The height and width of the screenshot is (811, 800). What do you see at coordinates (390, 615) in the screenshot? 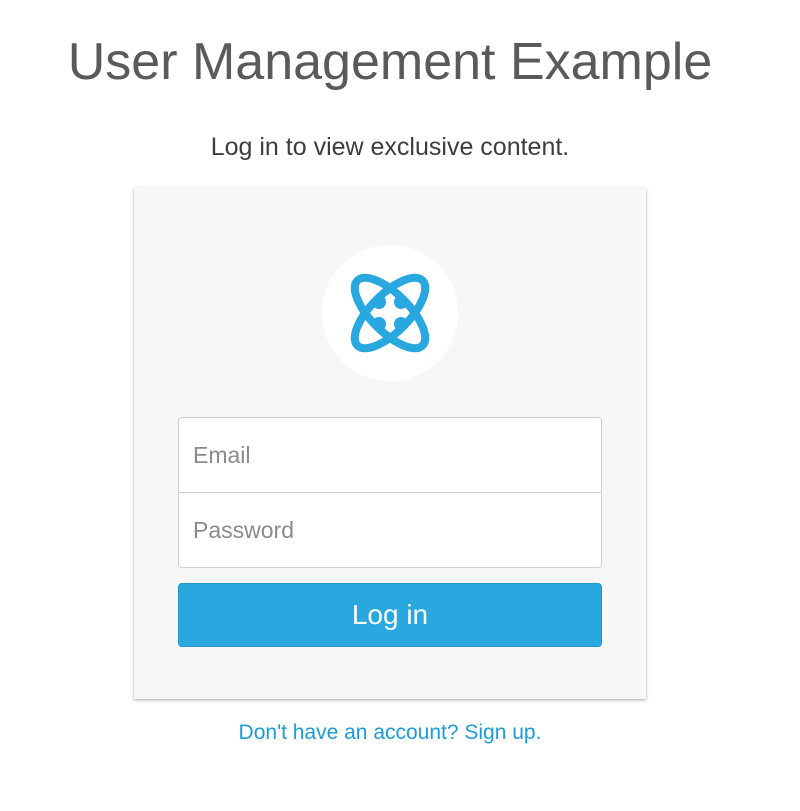
I see `login-button: Log in` at bounding box center [390, 615].